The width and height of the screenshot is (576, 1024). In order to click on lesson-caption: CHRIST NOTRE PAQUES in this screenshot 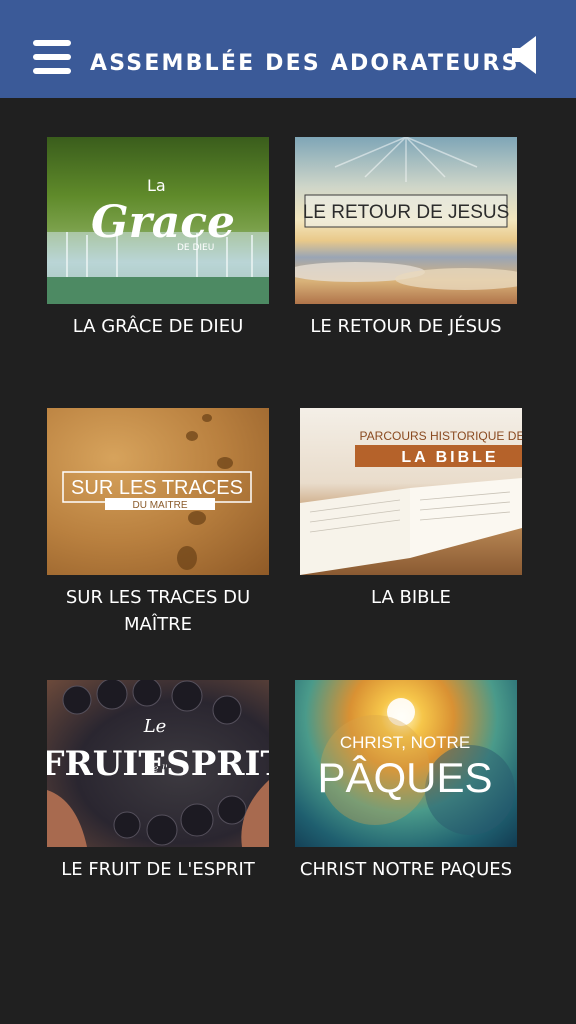, I will do `click(406, 869)`.